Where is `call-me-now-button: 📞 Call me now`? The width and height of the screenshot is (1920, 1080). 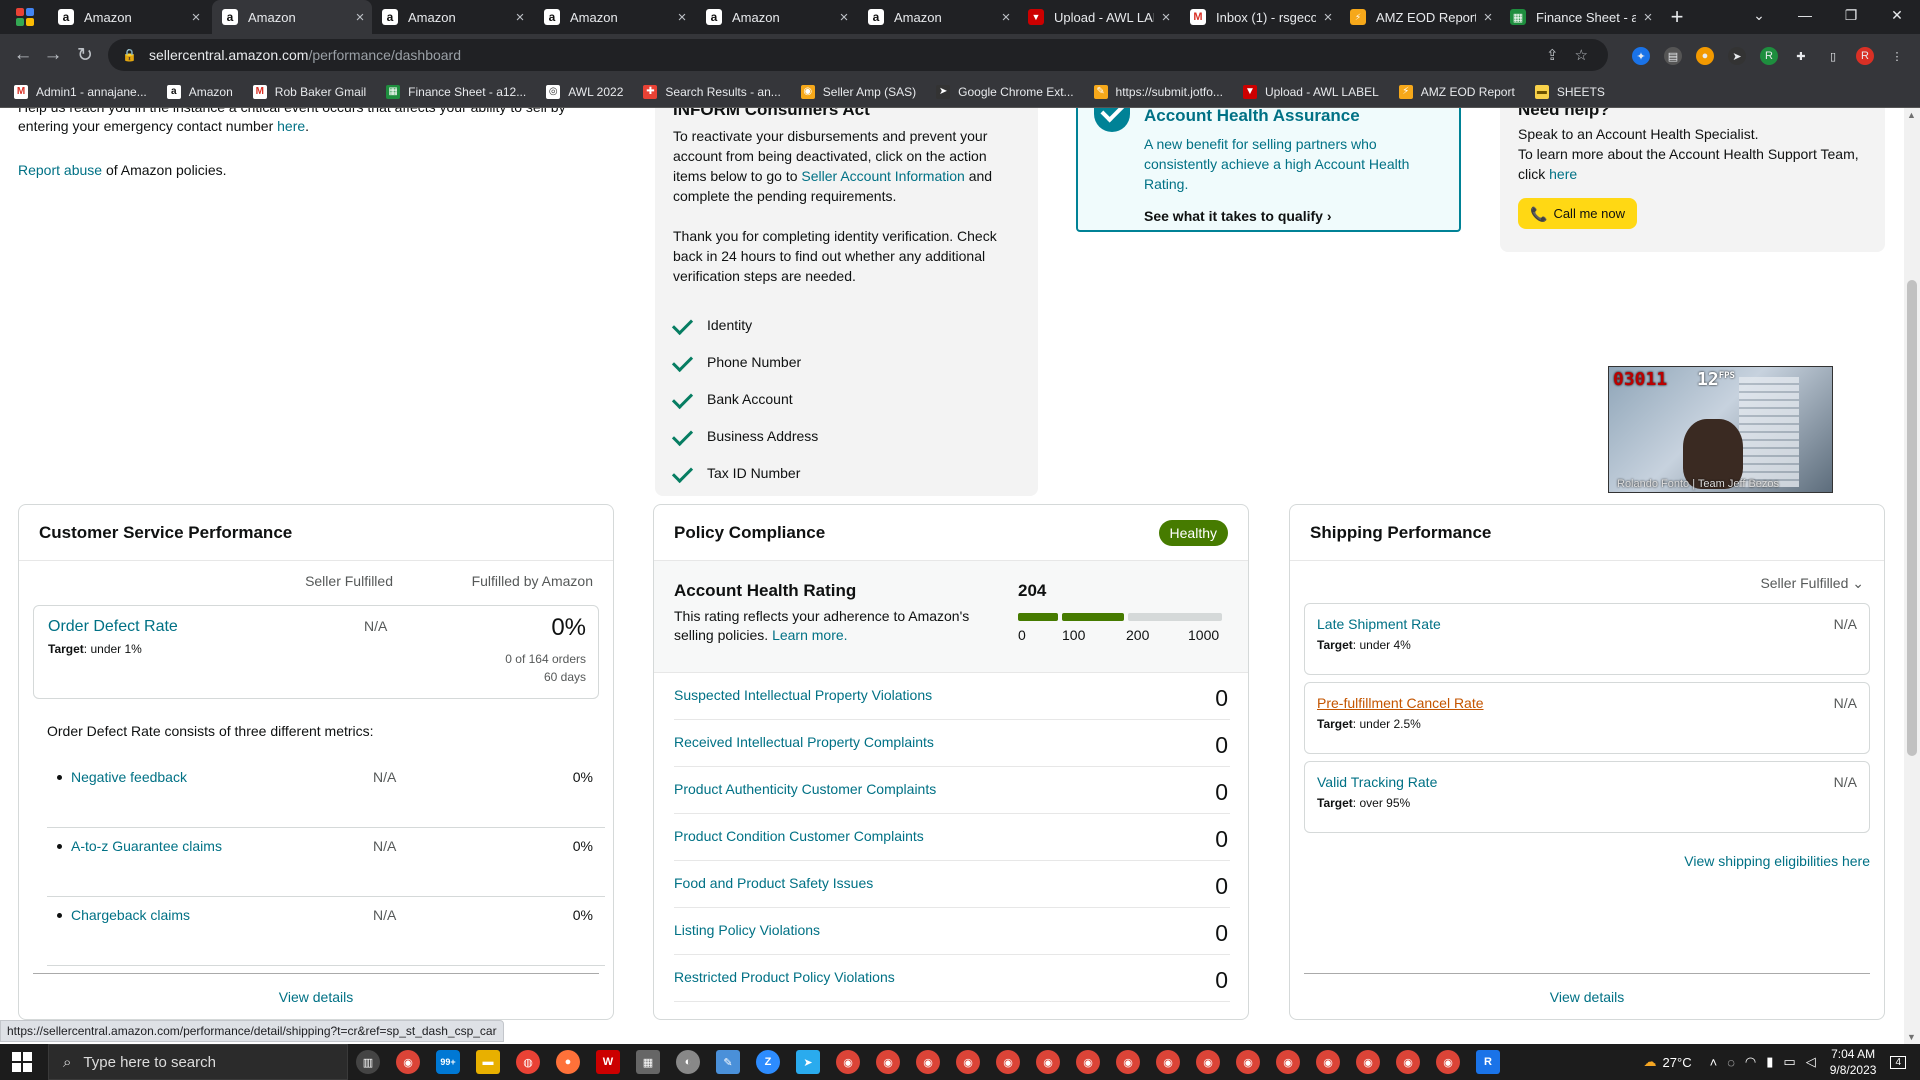 call-me-now-button: 📞 Call me now is located at coordinates (1577, 213).